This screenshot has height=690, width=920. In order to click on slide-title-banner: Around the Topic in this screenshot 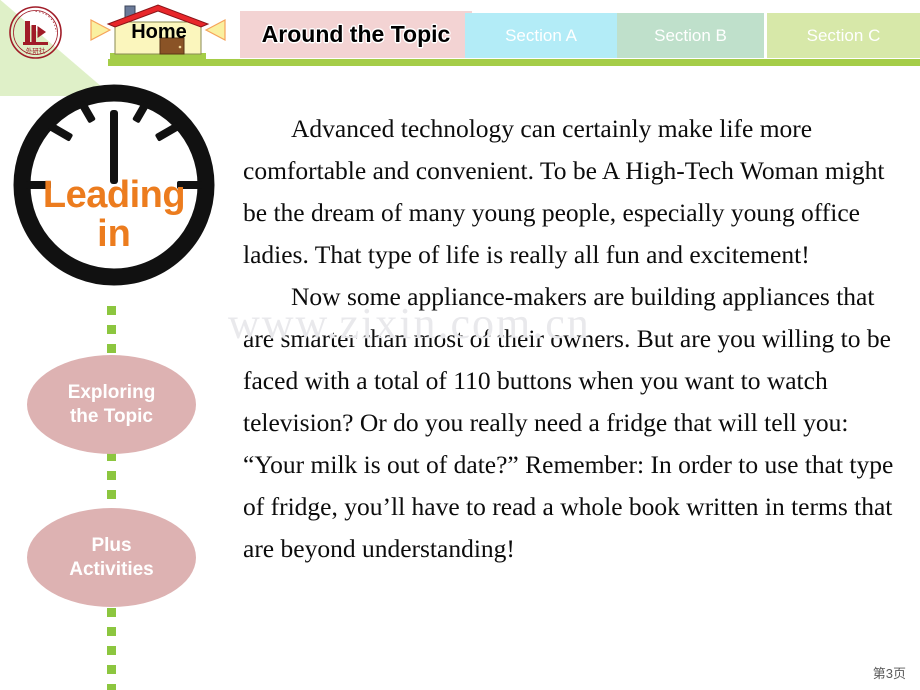, I will do `click(356, 34)`.